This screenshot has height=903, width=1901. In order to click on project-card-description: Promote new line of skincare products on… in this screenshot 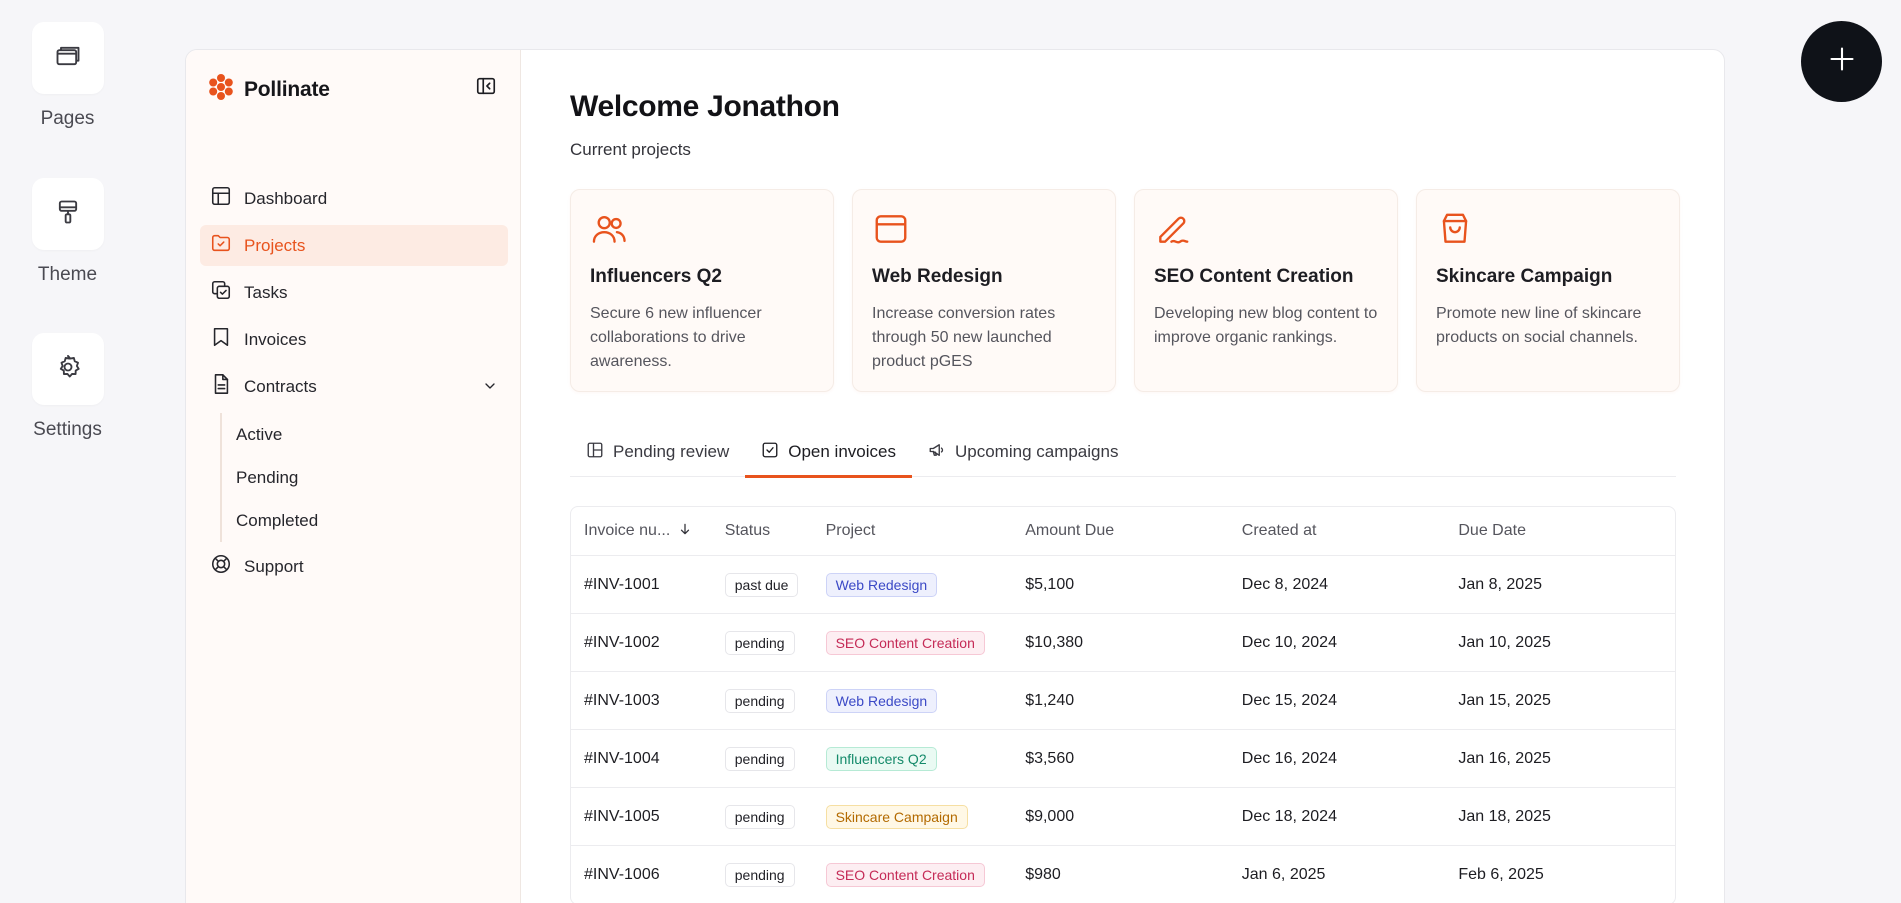, I will do `click(1539, 325)`.